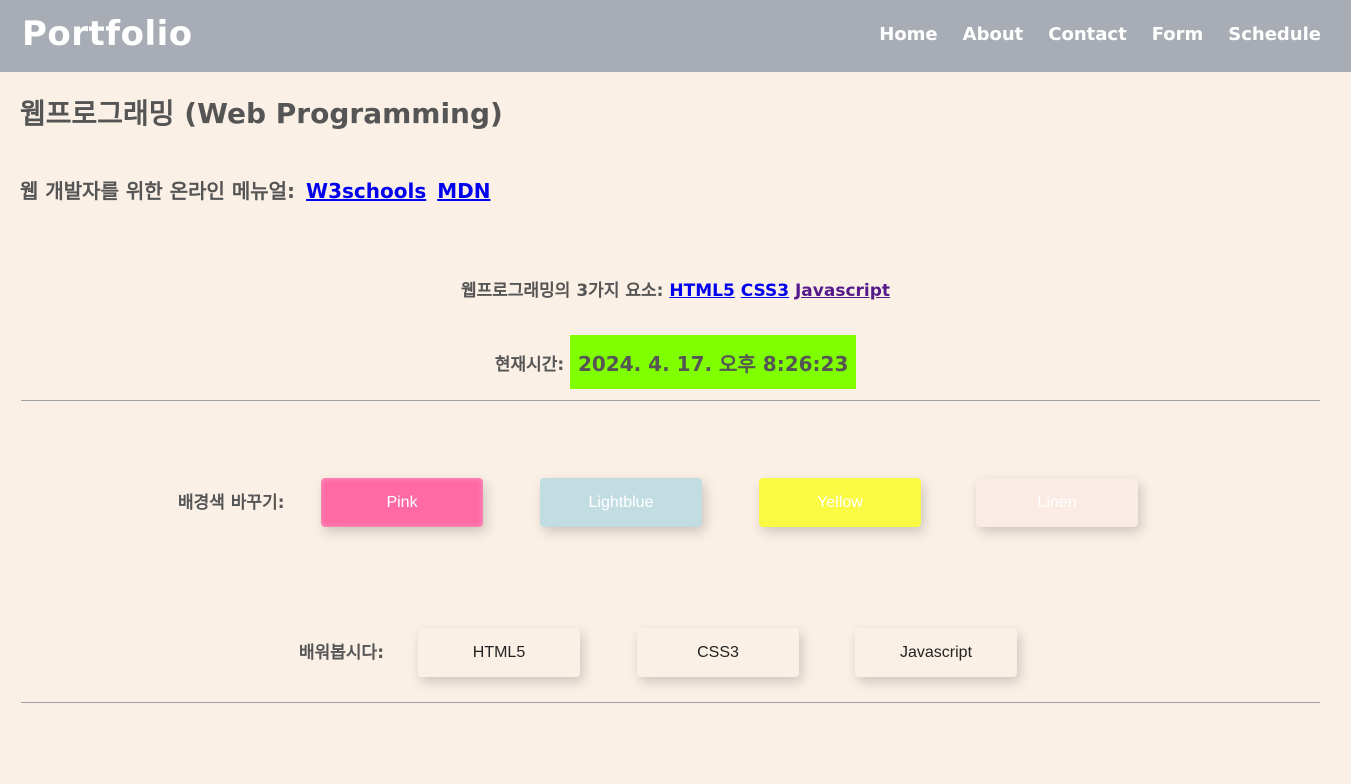  What do you see at coordinates (499, 652) in the screenshot?
I see `learn-html5-button: HTML5` at bounding box center [499, 652].